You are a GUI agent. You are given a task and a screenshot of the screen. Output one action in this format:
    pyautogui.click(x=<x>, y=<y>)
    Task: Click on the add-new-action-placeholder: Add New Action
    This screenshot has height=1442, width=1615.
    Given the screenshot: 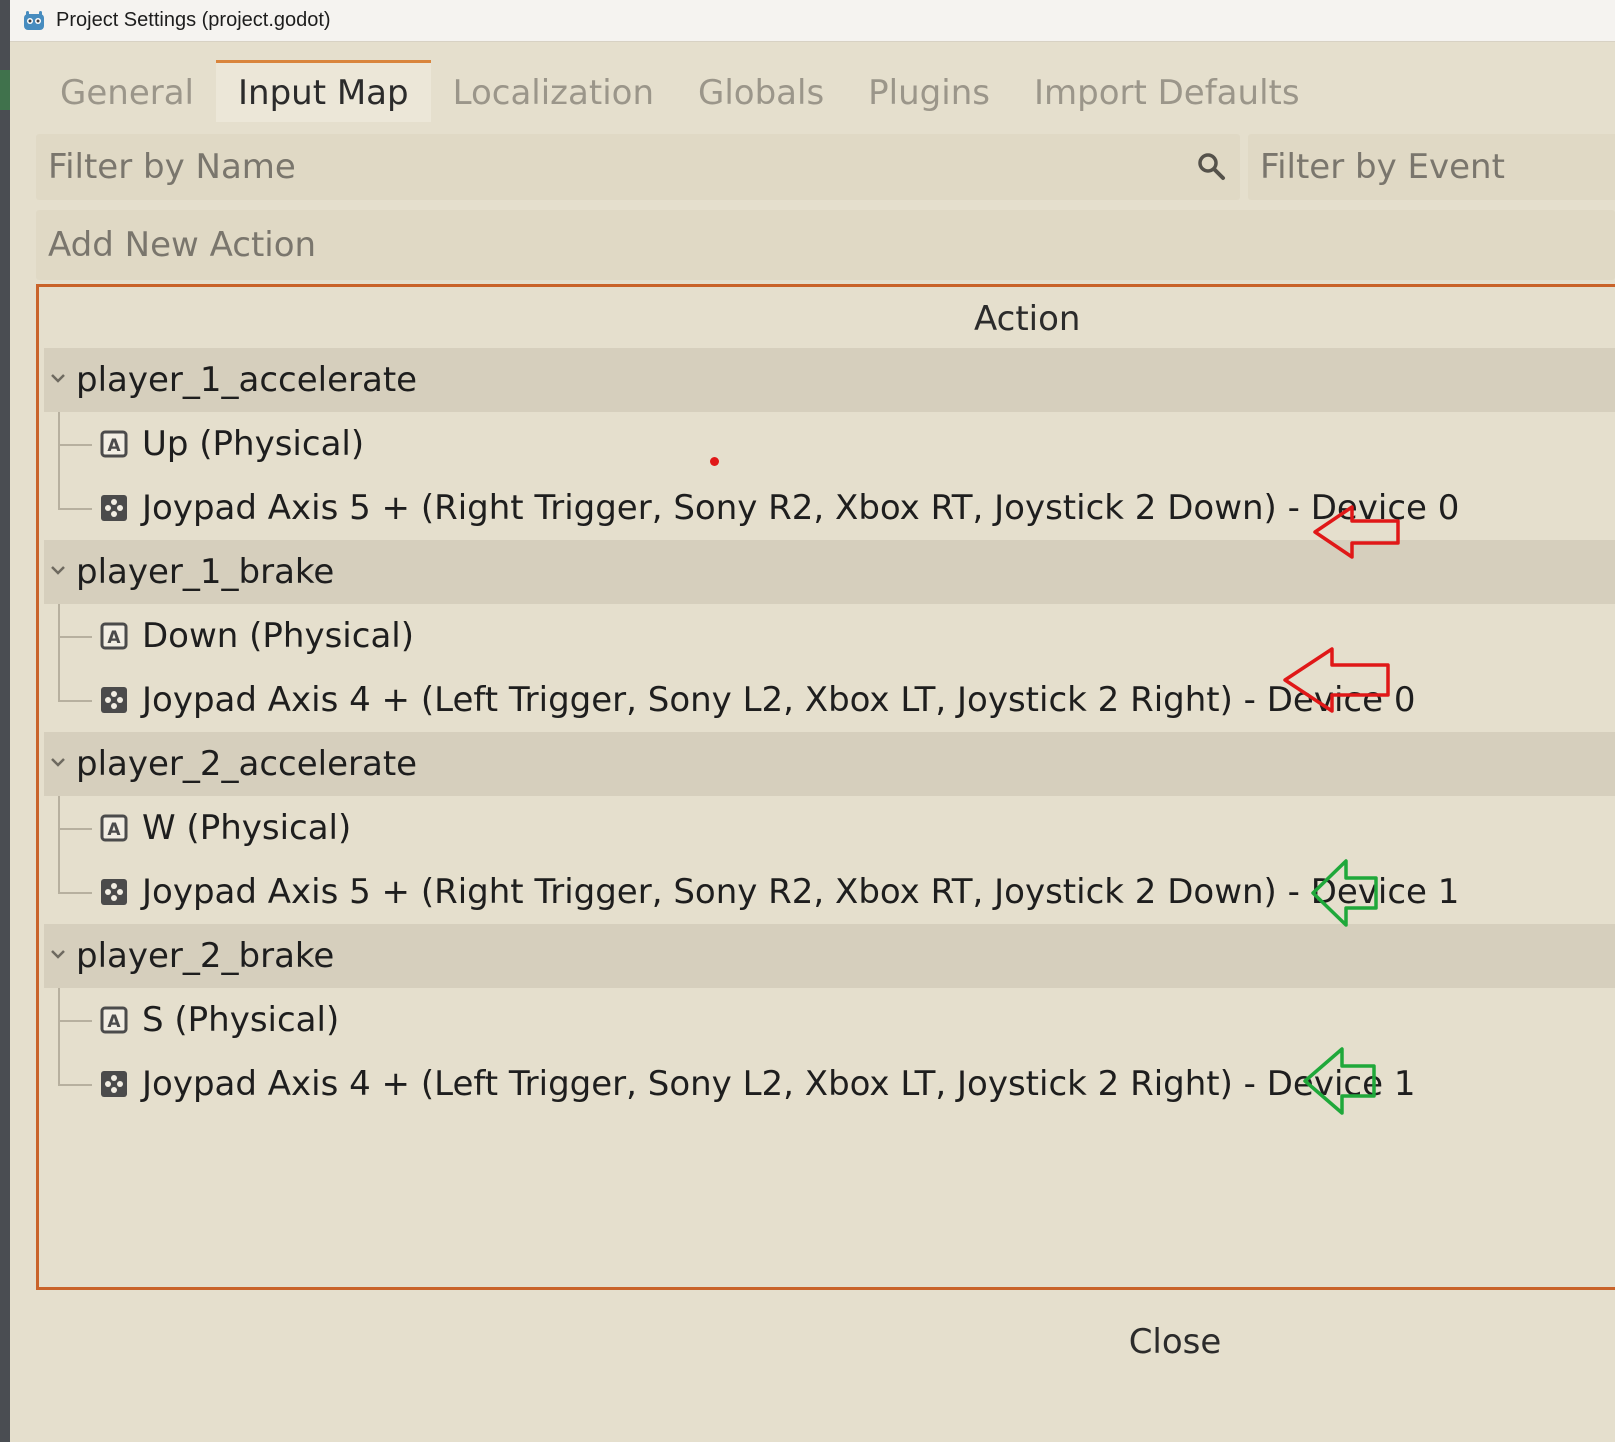 What is the action you would take?
    pyautogui.click(x=182, y=245)
    